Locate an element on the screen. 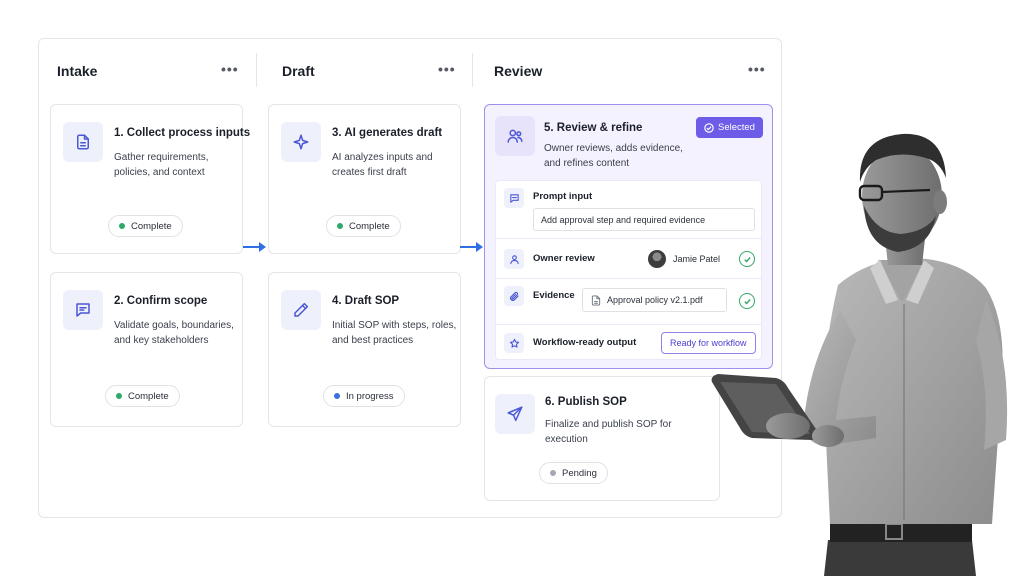  card-title: 3. AI generates draft is located at coordinates (387, 133).